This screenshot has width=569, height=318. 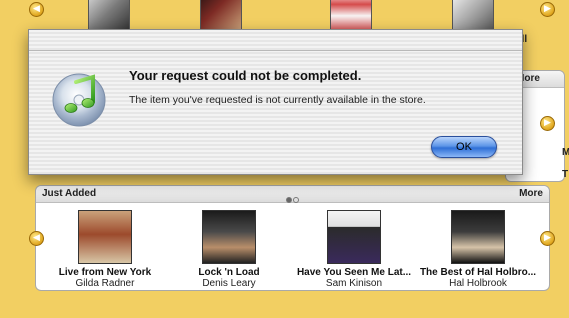 I want to click on partial-row-letter: M, so click(x=565, y=152).